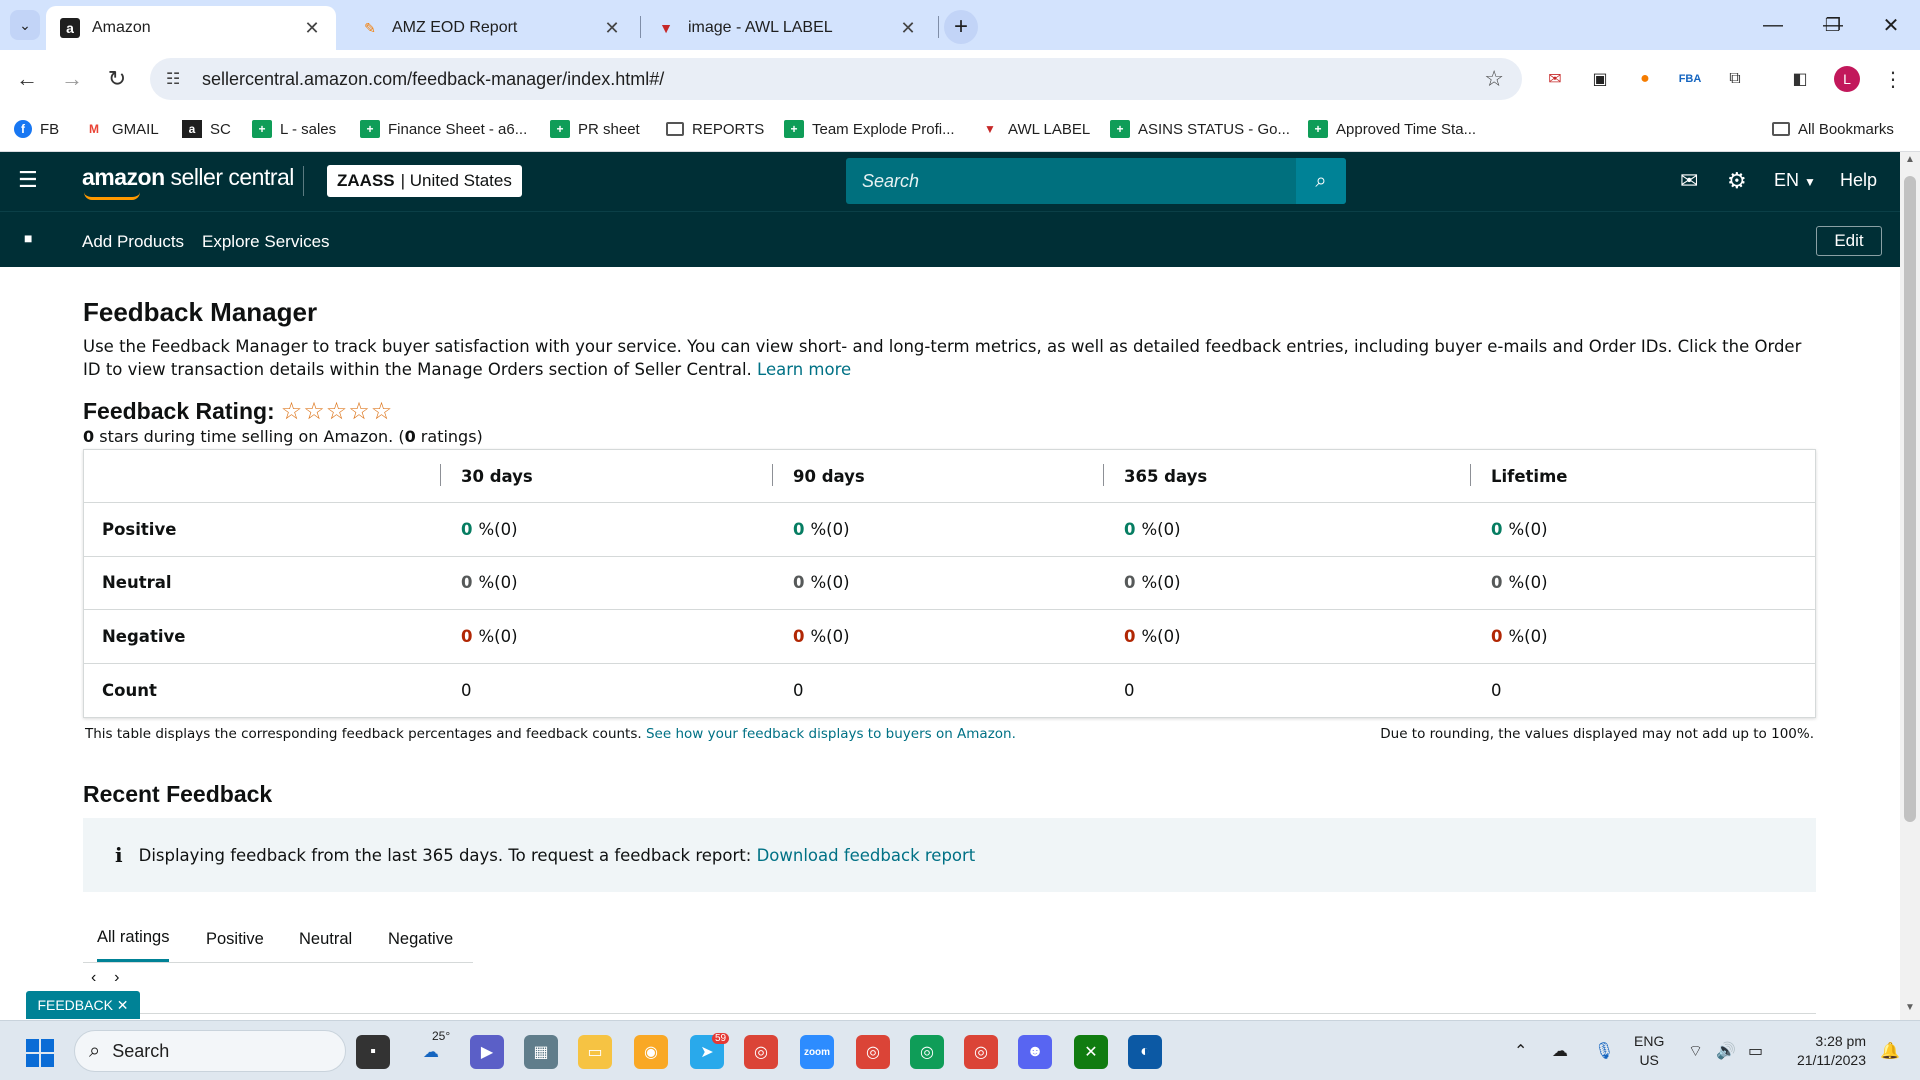  I want to click on tab-all-ratings: All ratings, so click(133, 939).